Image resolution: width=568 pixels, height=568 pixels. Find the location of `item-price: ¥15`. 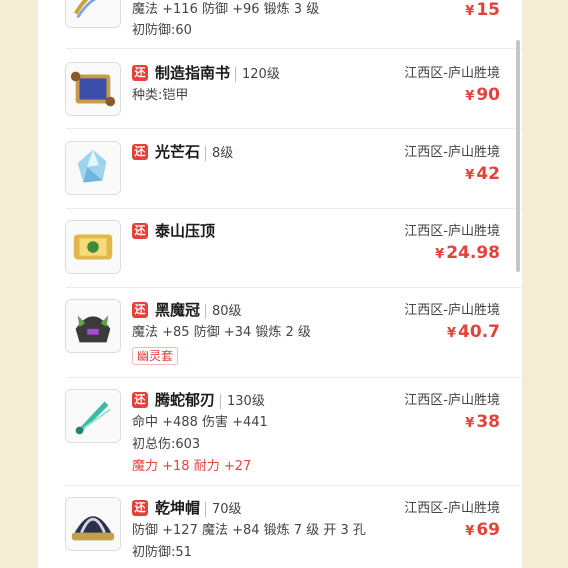

item-price: ¥15 is located at coordinates (482, 11).